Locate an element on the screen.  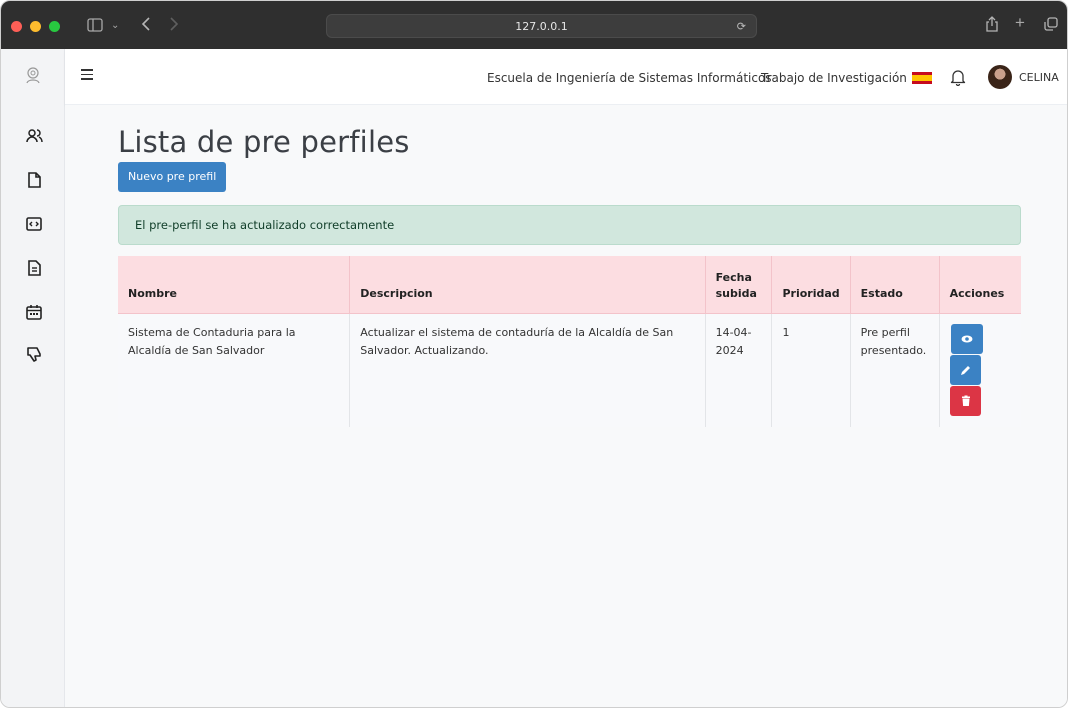
new-pre-profile-button: Nuevo pre prefil is located at coordinates (172, 177).